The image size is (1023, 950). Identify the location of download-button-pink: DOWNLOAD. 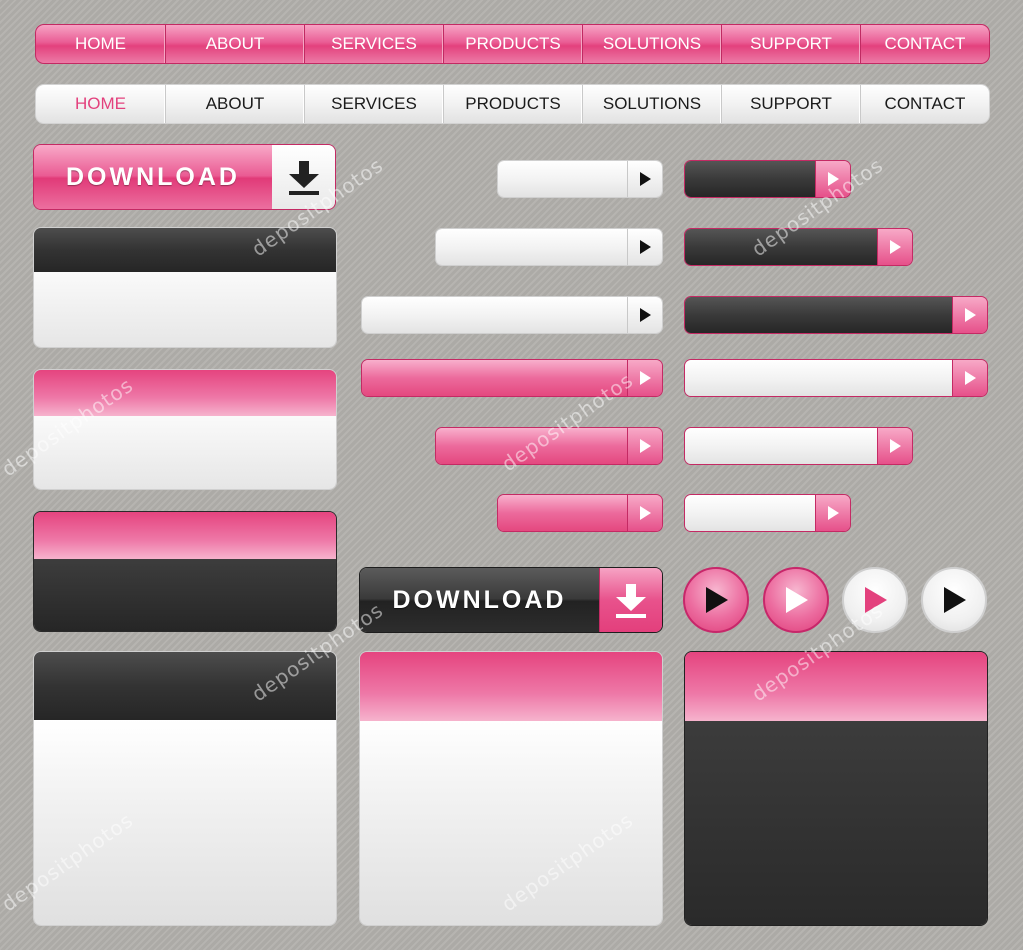
(184, 177).